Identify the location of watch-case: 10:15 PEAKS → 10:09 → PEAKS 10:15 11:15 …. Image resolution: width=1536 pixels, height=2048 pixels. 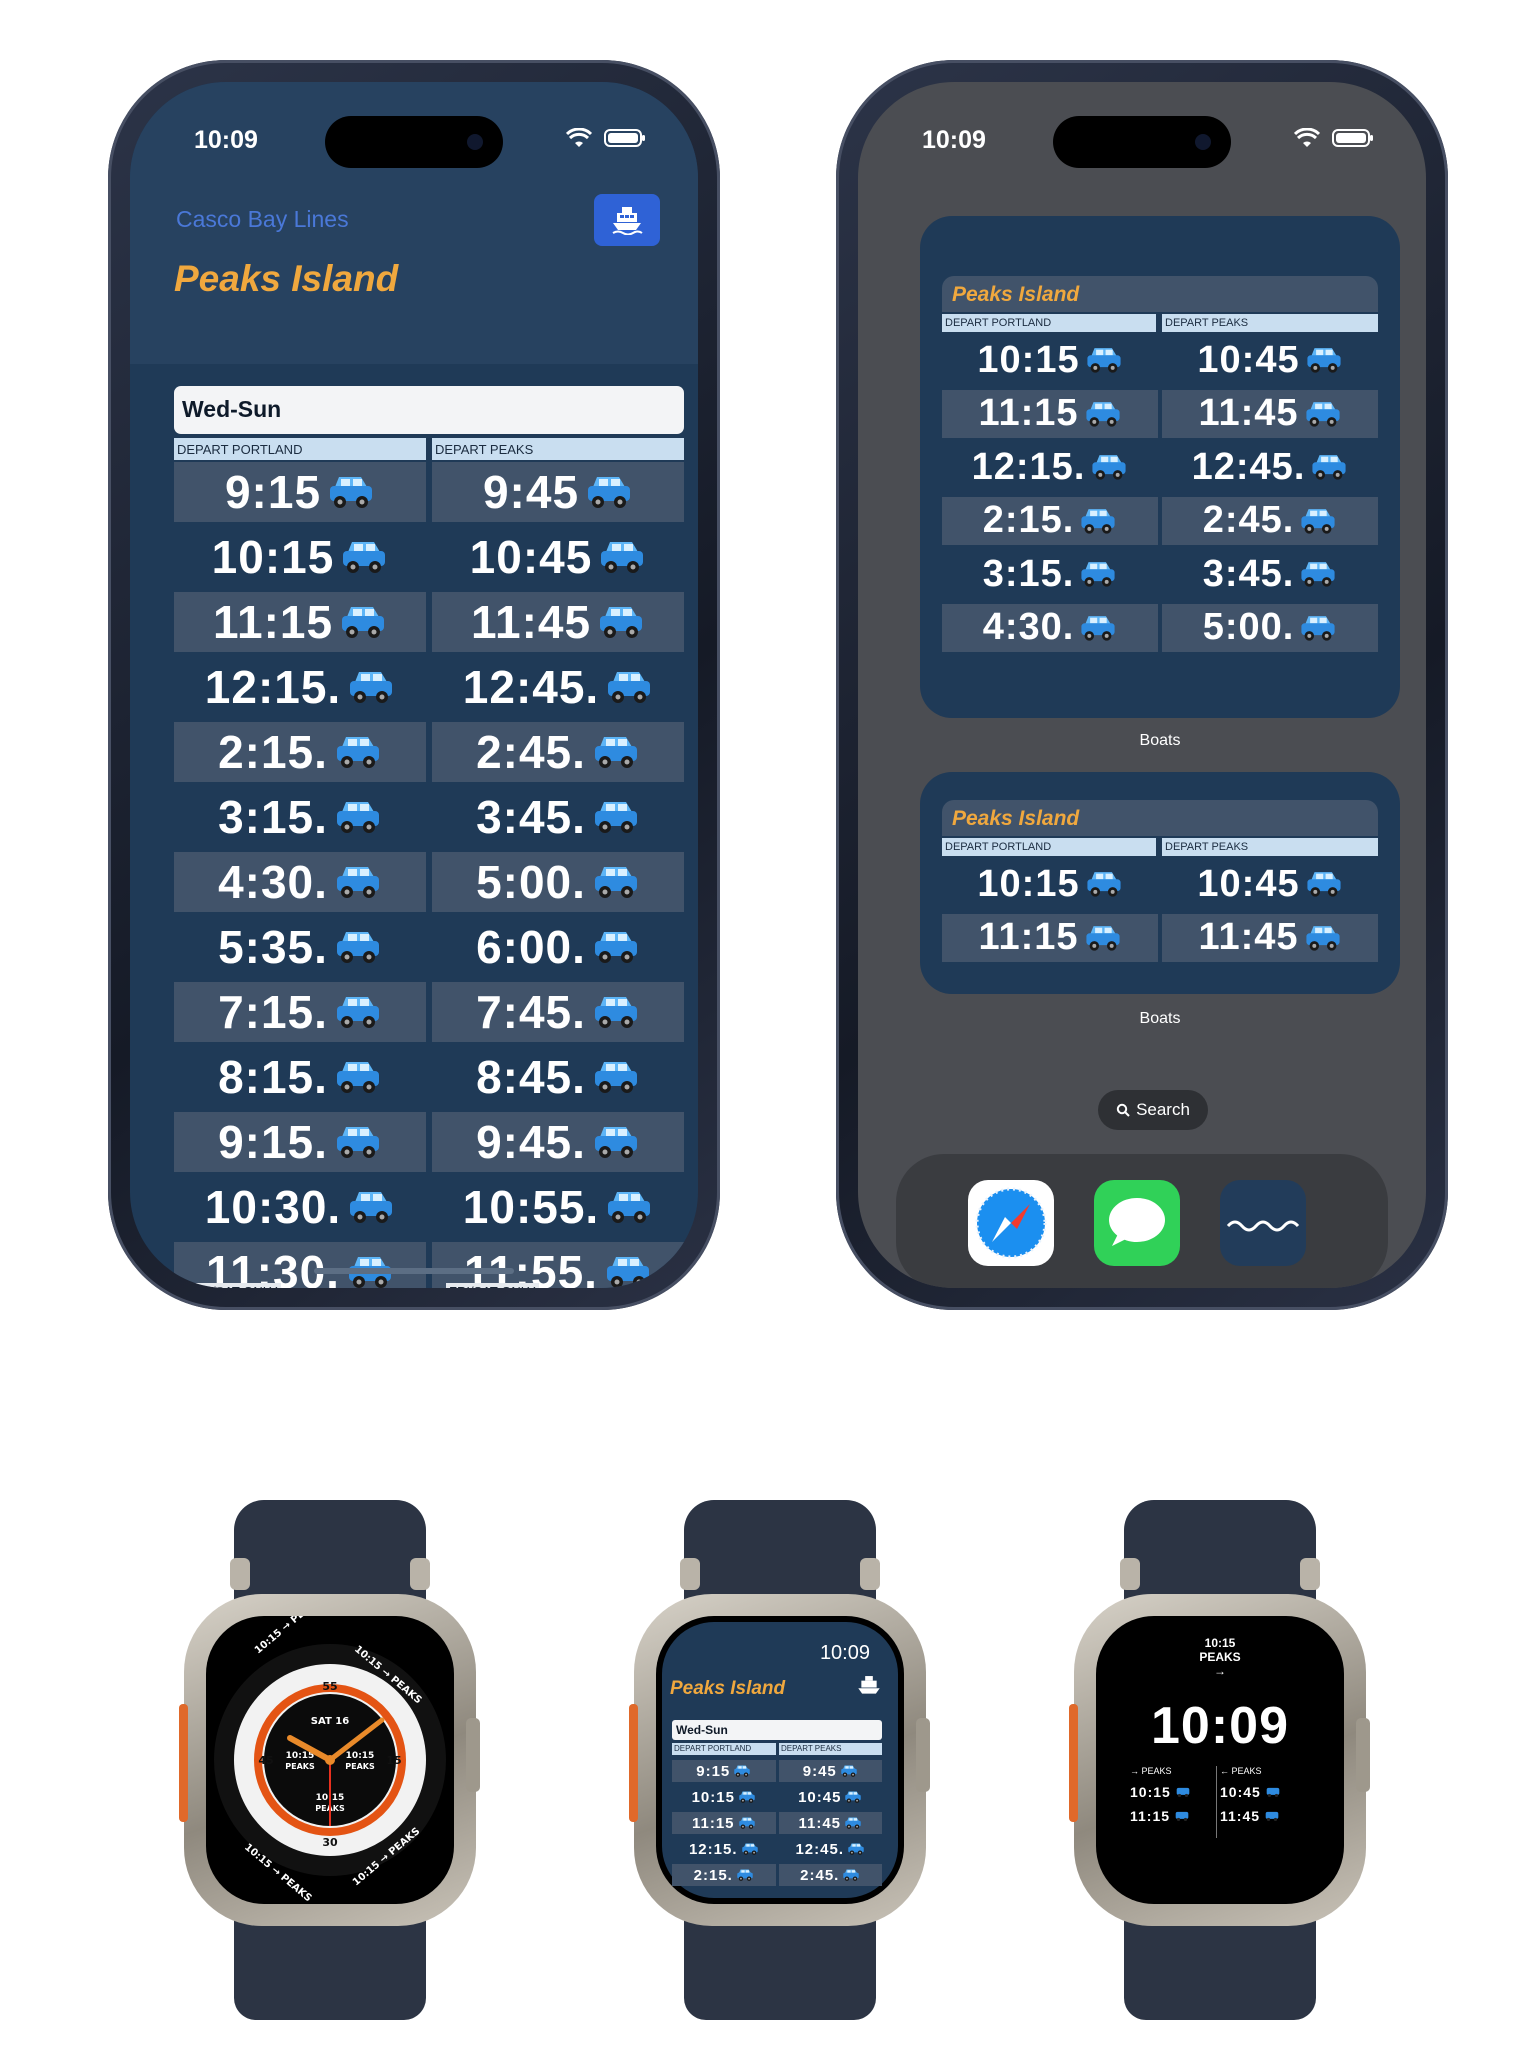
(1219, 1760).